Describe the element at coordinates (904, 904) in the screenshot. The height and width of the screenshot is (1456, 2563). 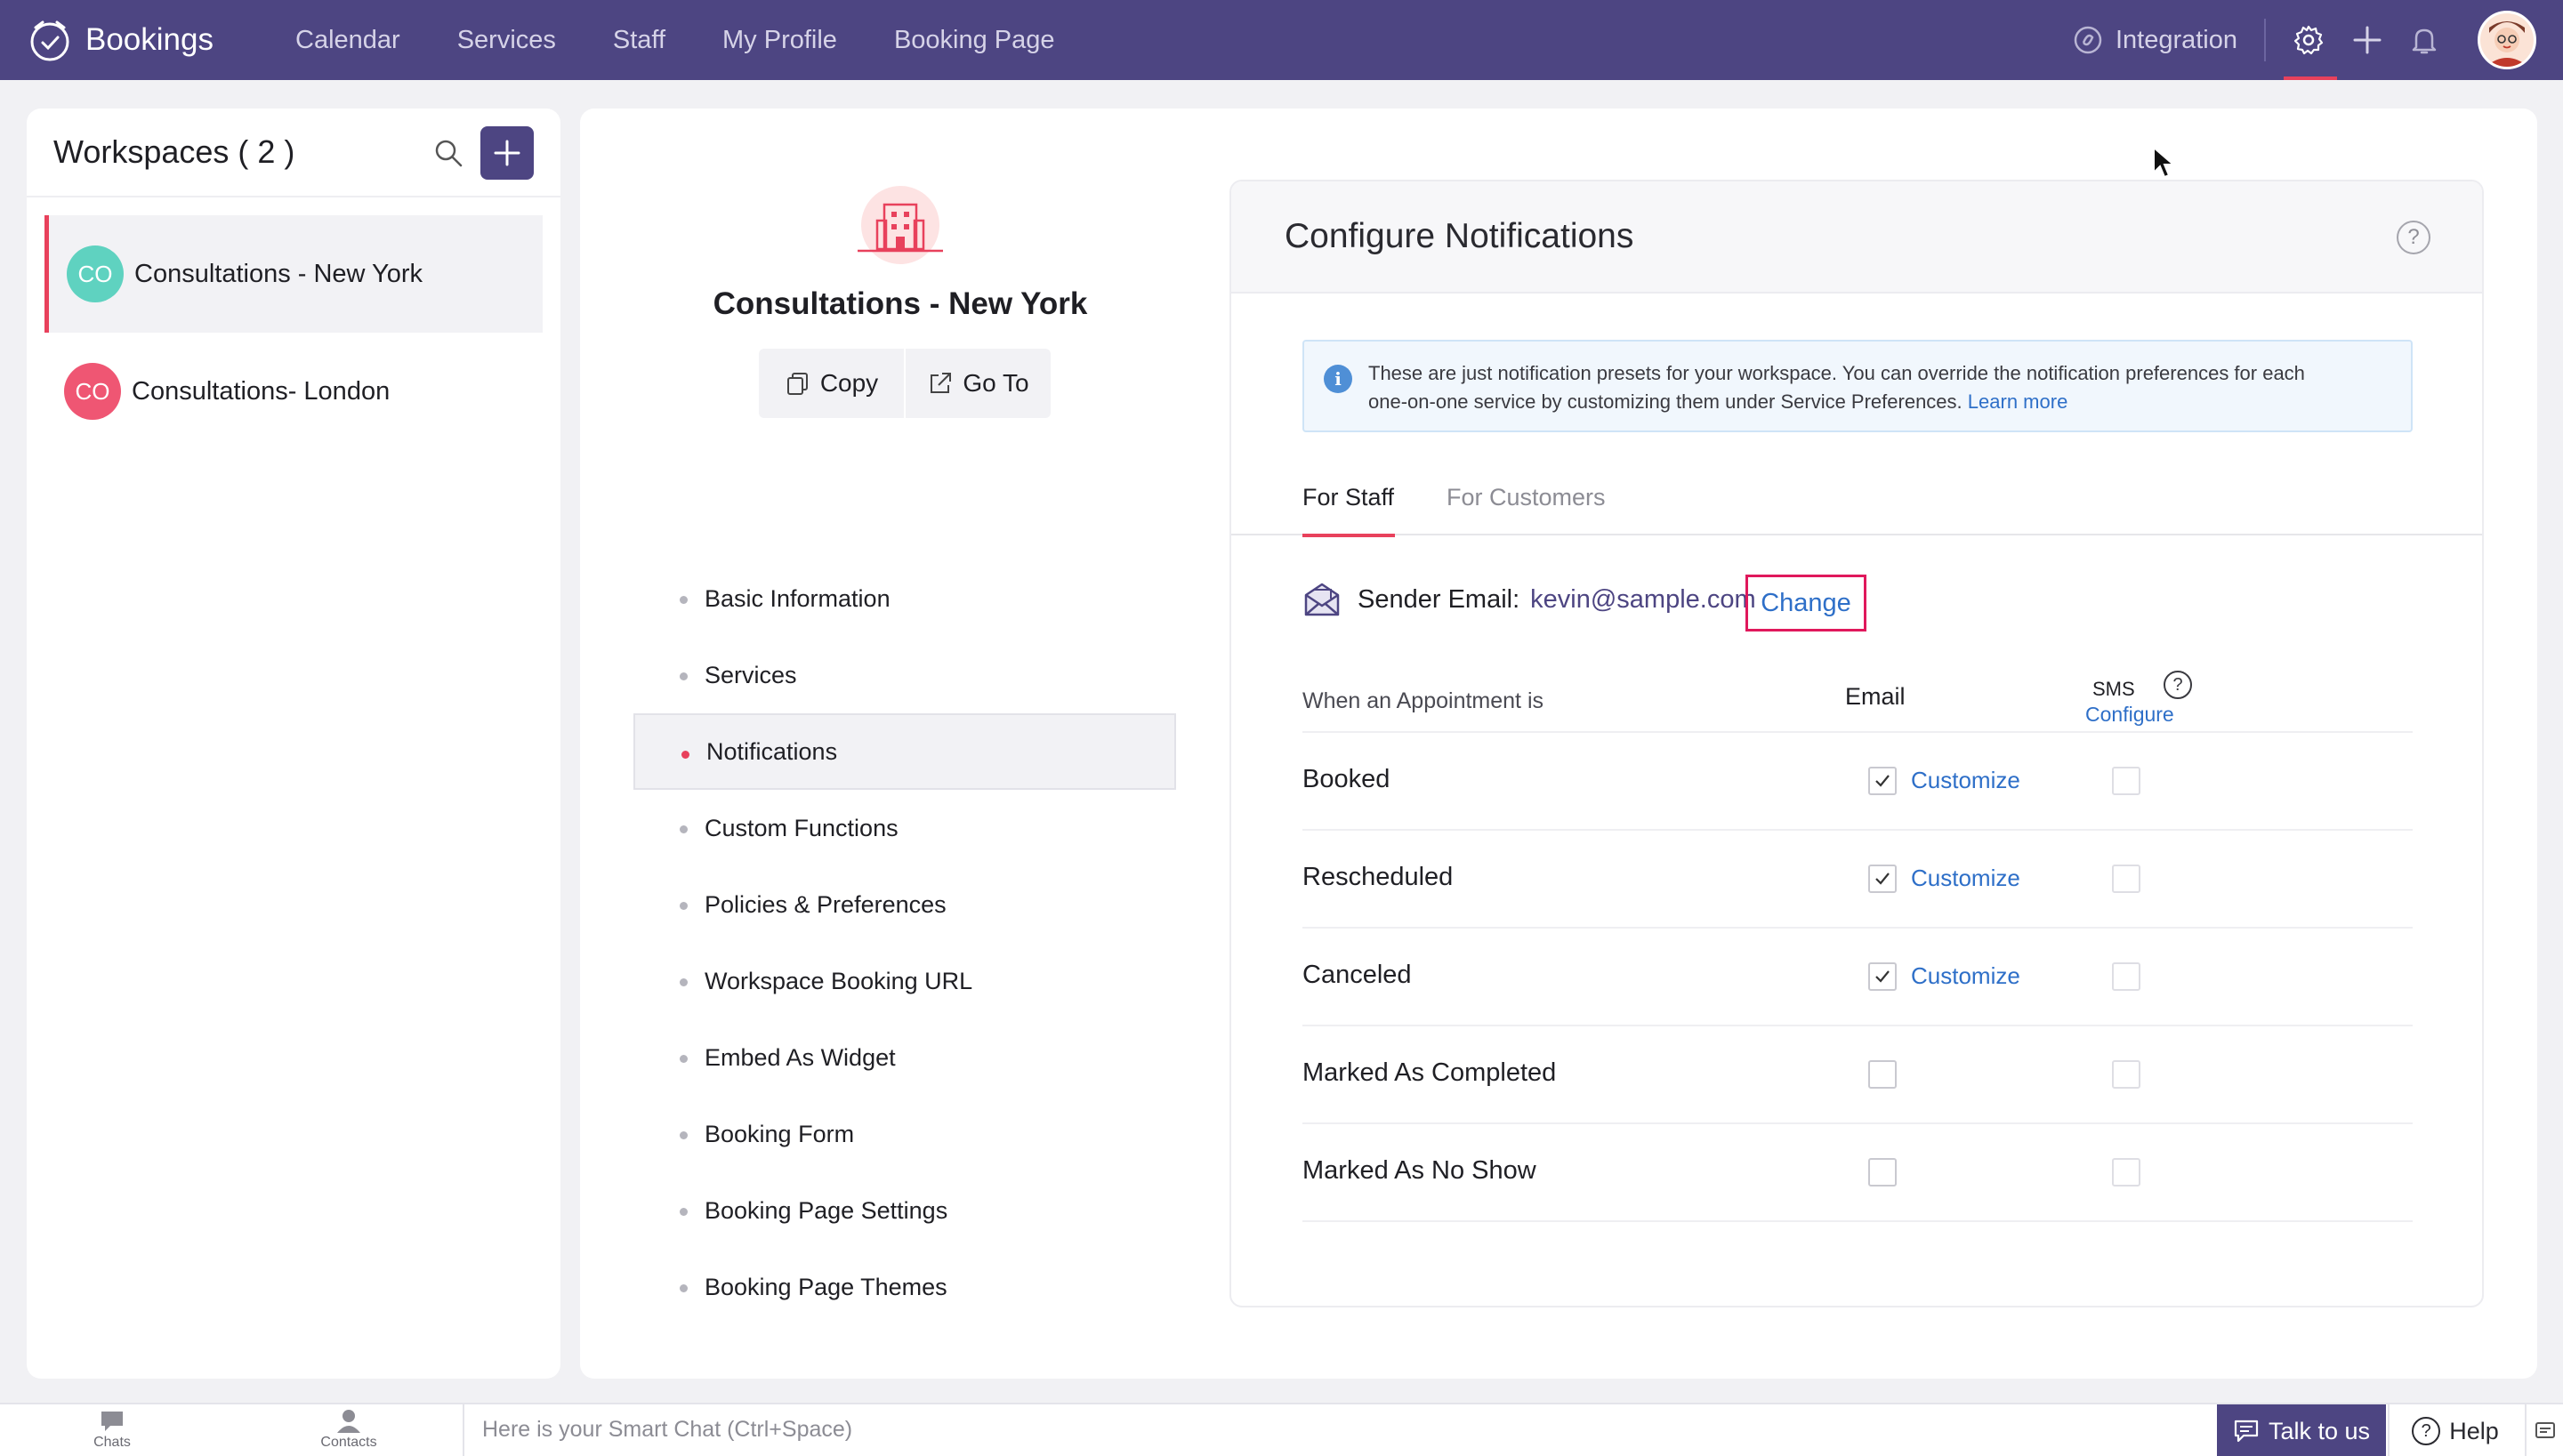
I see `menu-policies-preferences: Policies & Preferences` at that location.